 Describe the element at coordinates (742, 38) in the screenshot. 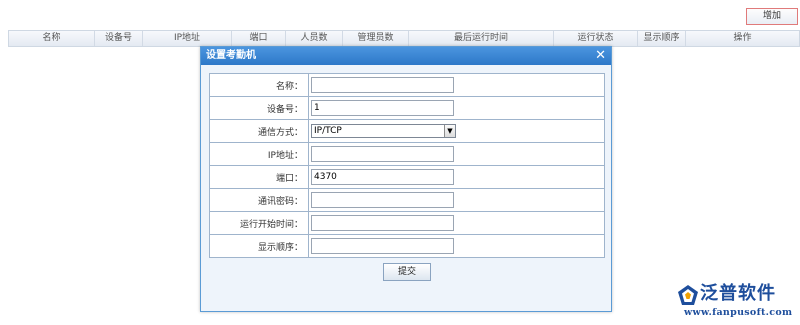

I see `column-header-actions: 操作` at that location.